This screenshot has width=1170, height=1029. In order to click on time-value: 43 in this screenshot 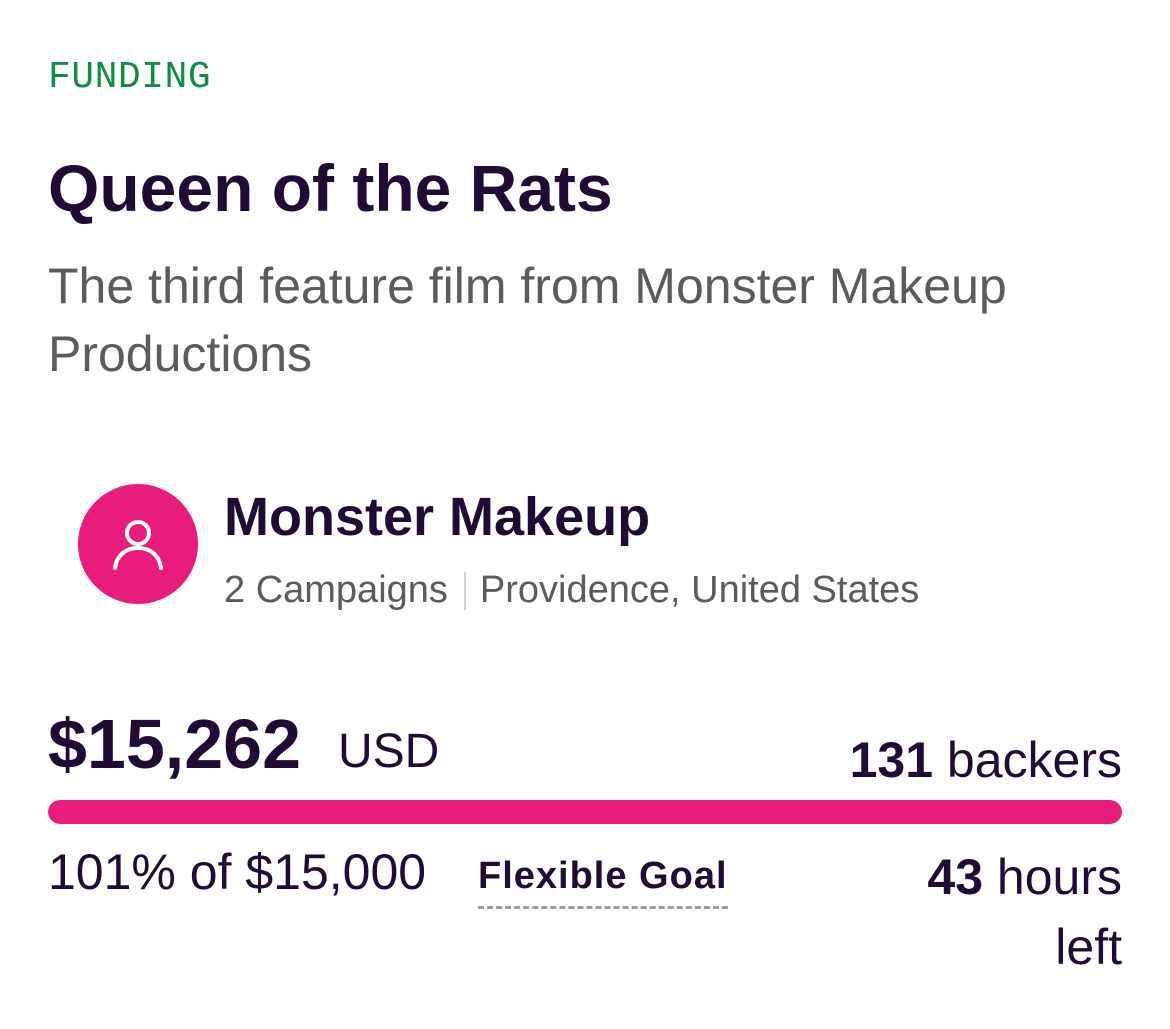, I will do `click(955, 877)`.